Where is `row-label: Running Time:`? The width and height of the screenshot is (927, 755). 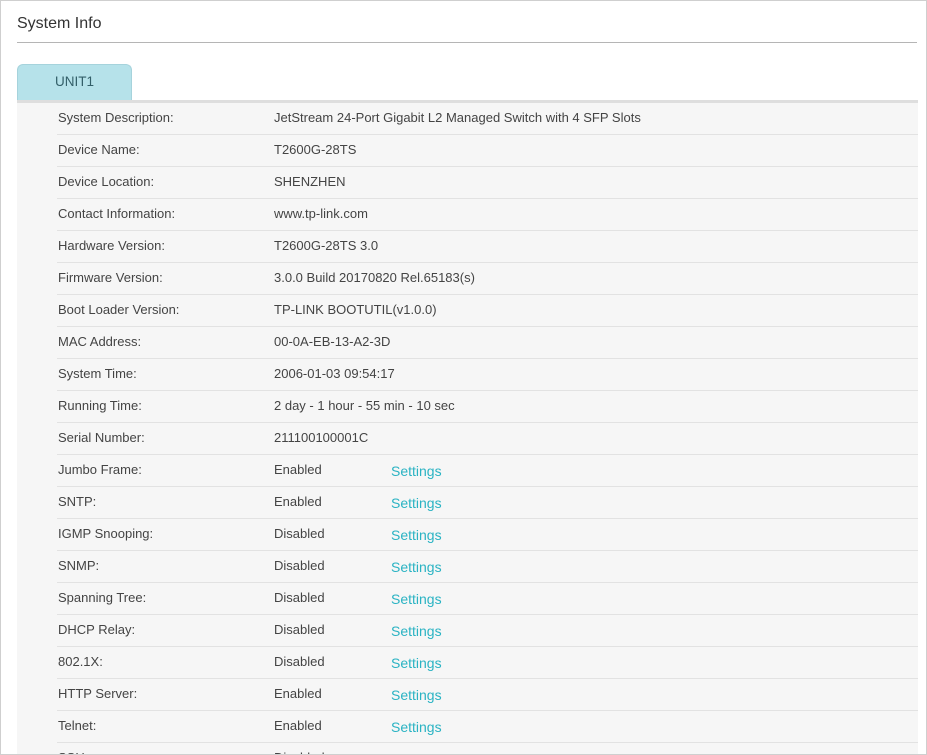
row-label: Running Time: is located at coordinates (100, 405).